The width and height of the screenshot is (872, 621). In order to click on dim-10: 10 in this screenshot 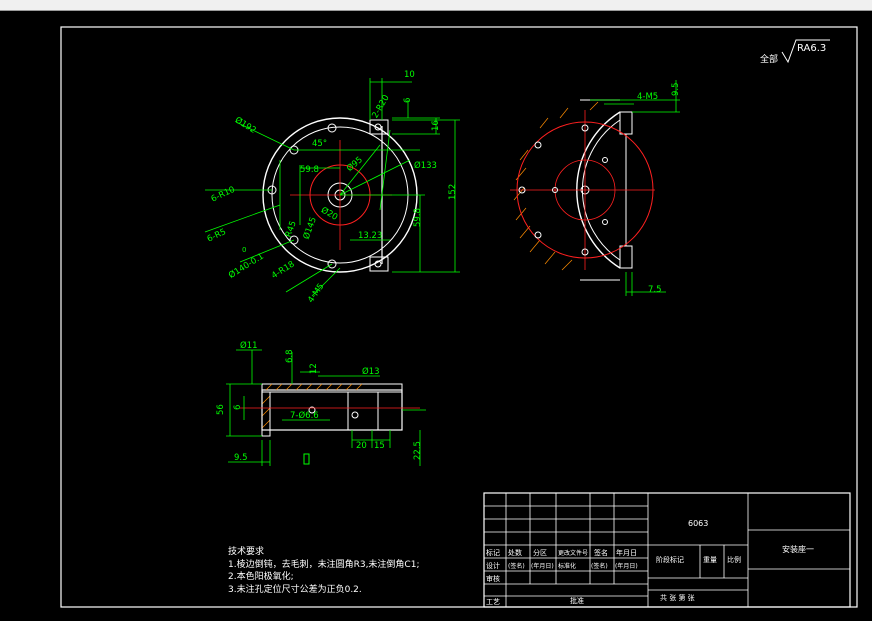, I will do `click(409, 75)`.